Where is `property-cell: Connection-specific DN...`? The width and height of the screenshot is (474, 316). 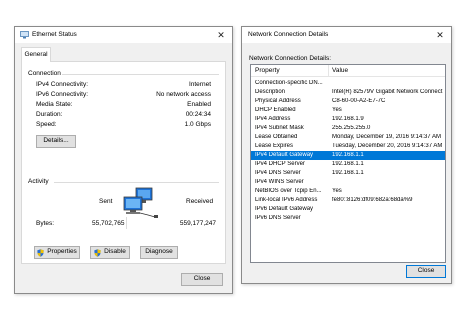
property-cell: Connection-specific DN... is located at coordinates (289, 83).